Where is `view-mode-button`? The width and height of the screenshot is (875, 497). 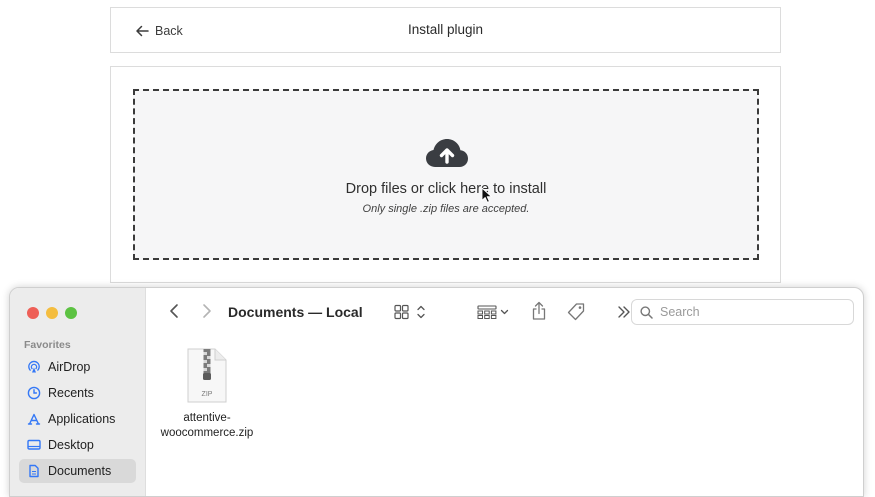 view-mode-button is located at coordinates (411, 312).